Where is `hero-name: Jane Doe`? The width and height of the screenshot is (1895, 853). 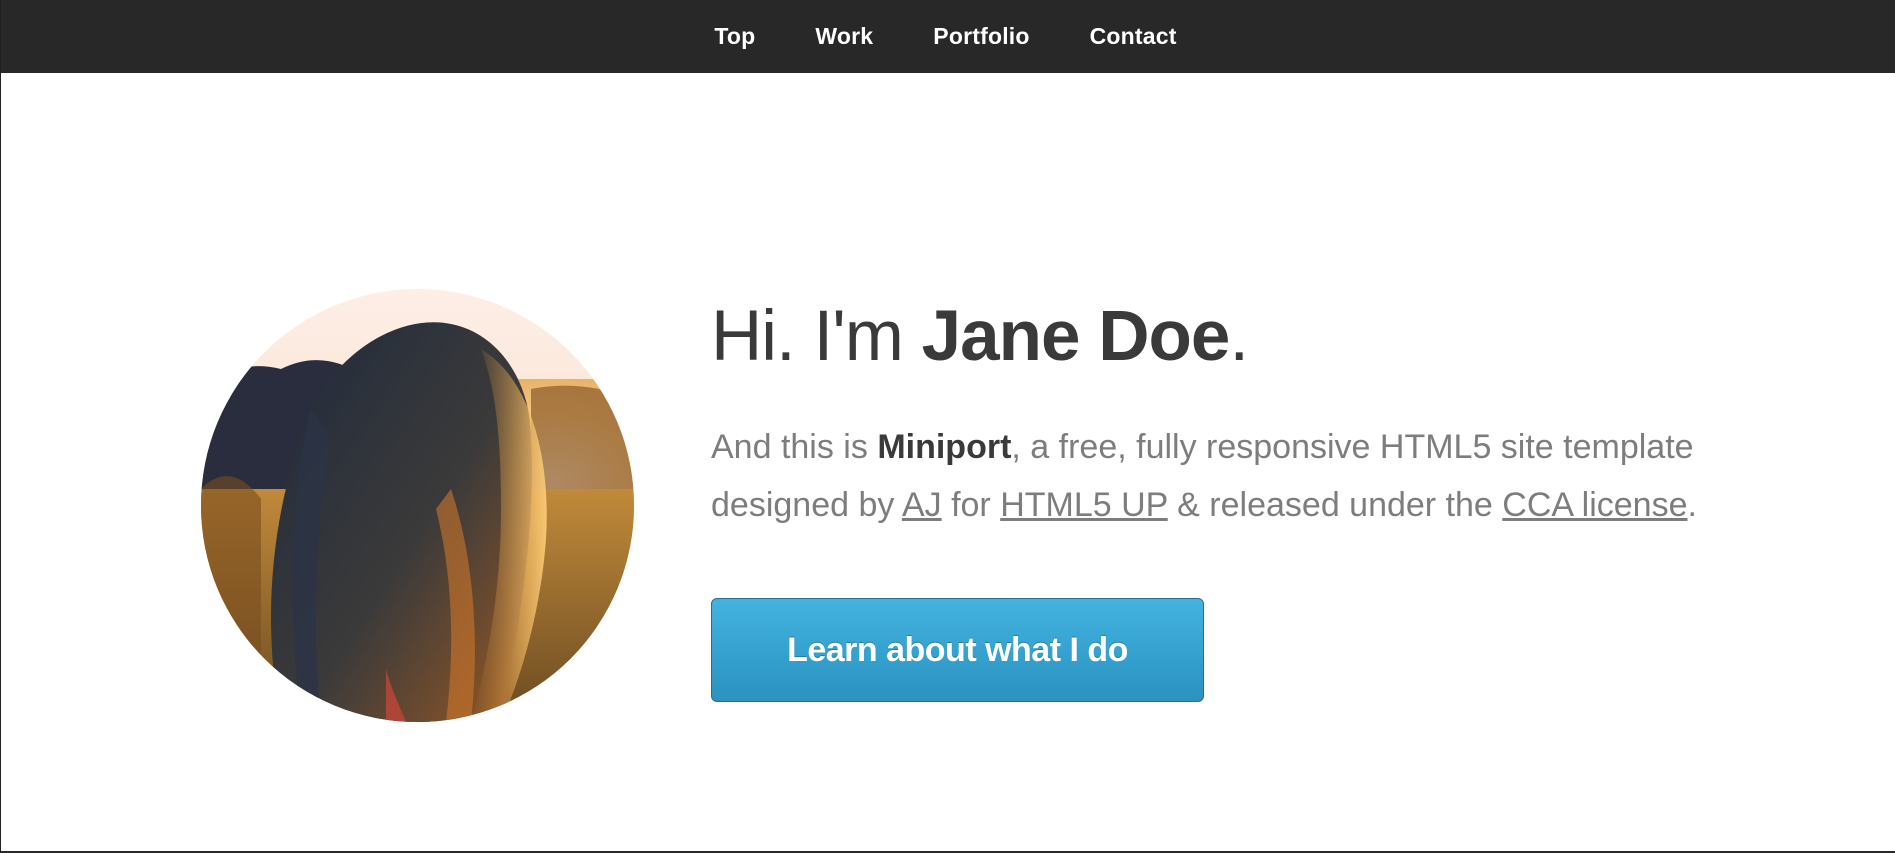
hero-name: Jane Doe is located at coordinates (1076, 336).